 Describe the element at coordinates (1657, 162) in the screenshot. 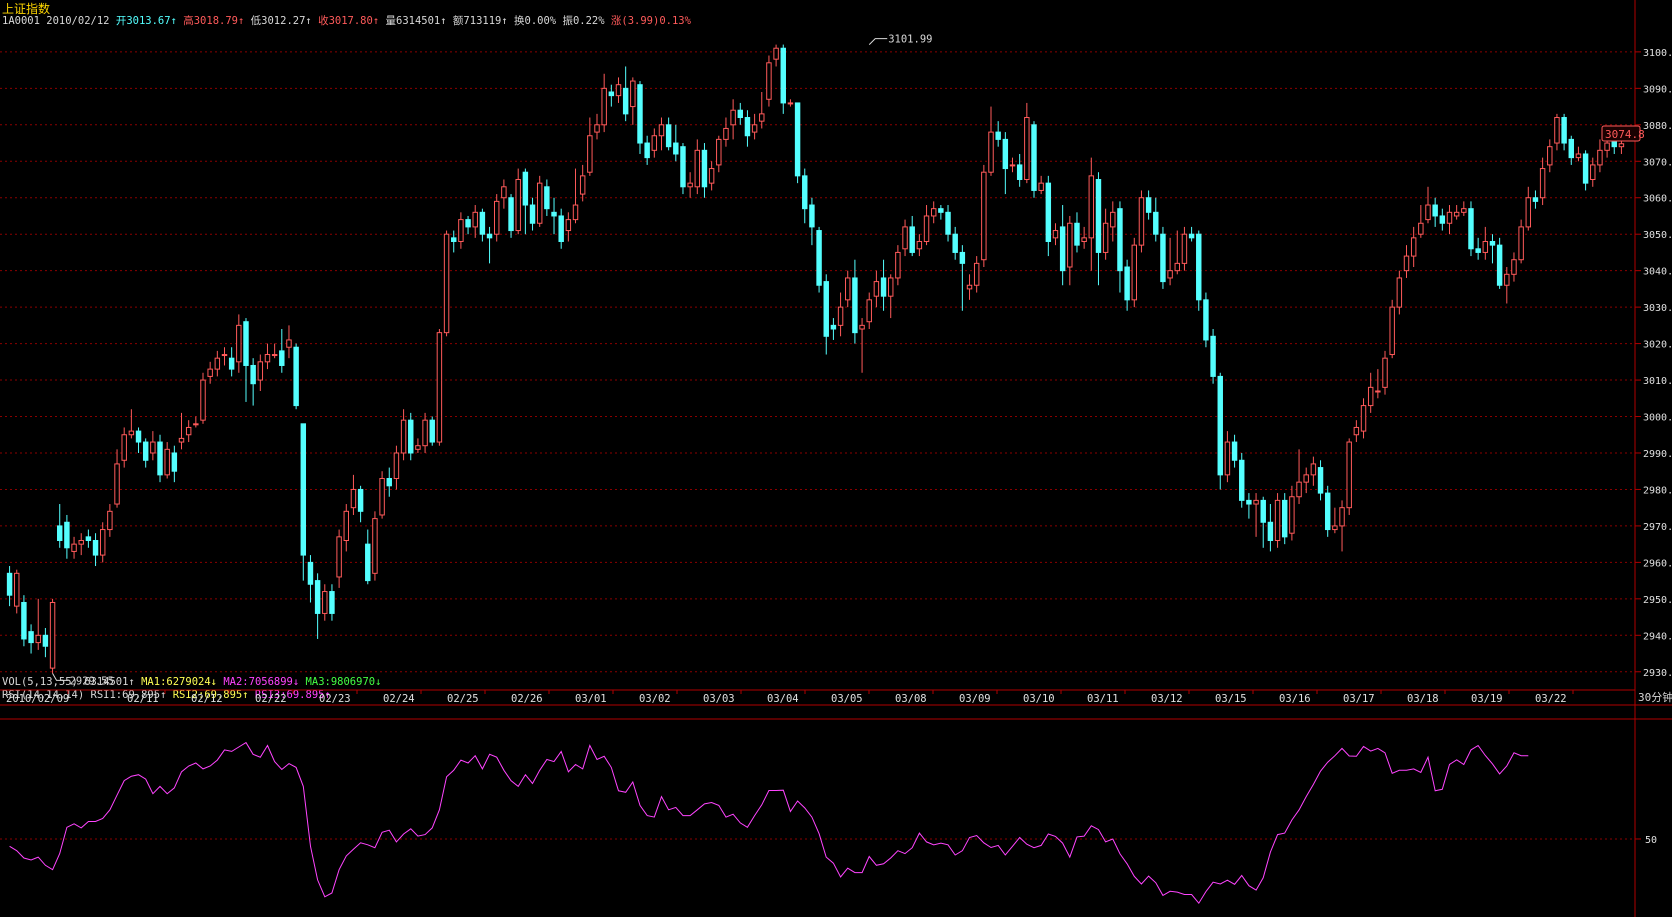

I see `ytick-label: 3070.0` at that location.